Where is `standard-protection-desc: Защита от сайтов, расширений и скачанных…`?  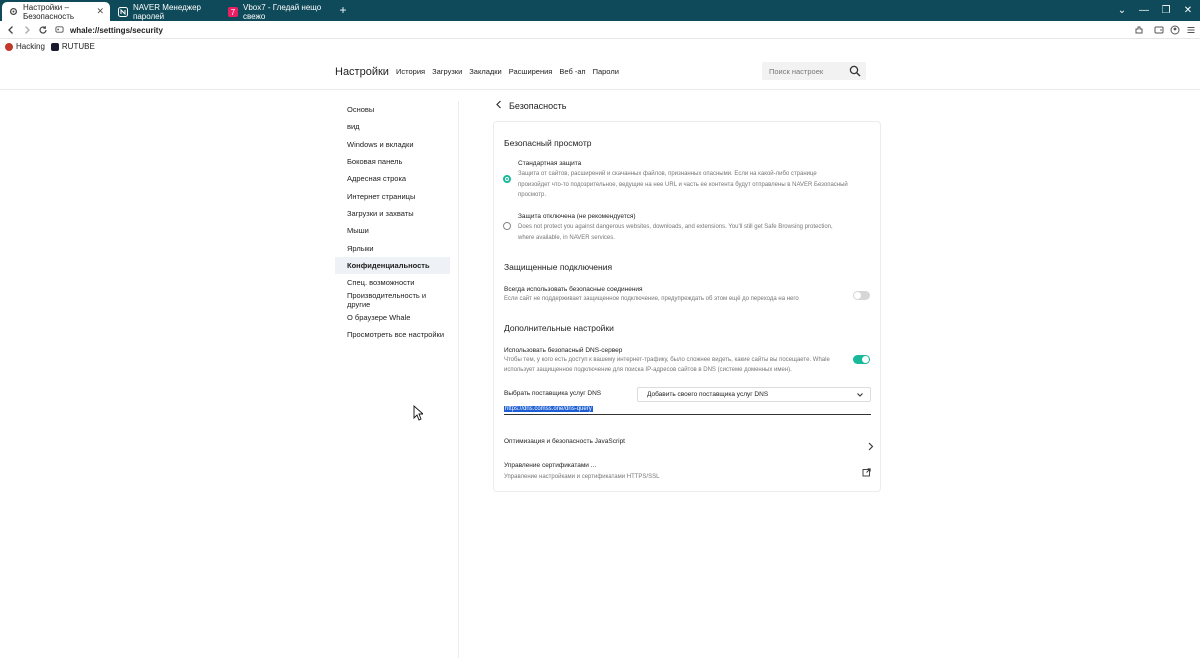
standard-protection-desc: Защита от сайтов, расширений и скачанных… is located at coordinates (683, 184).